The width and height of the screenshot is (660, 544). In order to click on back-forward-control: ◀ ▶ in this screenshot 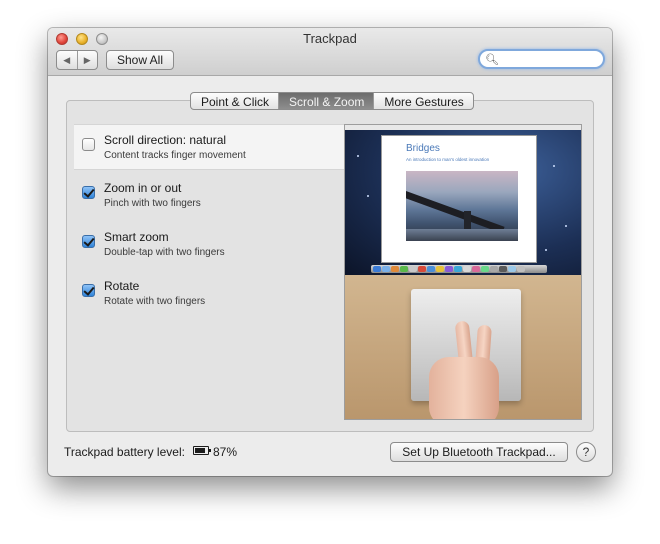, I will do `click(77, 60)`.